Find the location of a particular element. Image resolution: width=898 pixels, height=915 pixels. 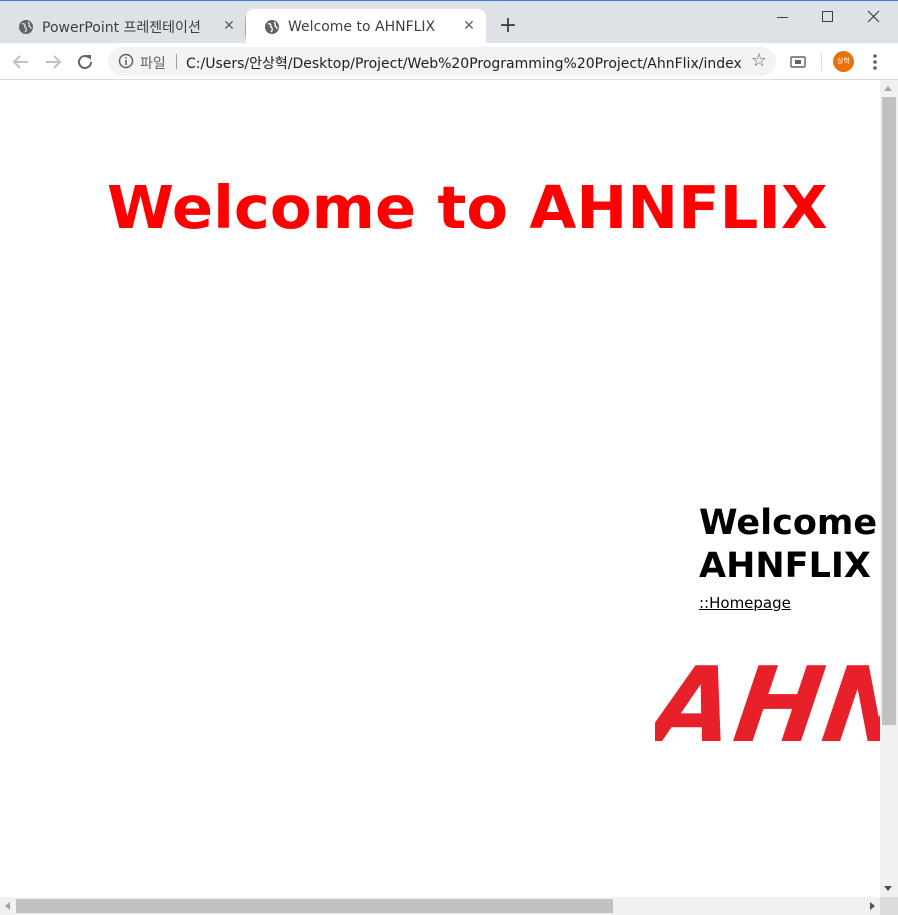

scheme-divider is located at coordinates (176, 61).